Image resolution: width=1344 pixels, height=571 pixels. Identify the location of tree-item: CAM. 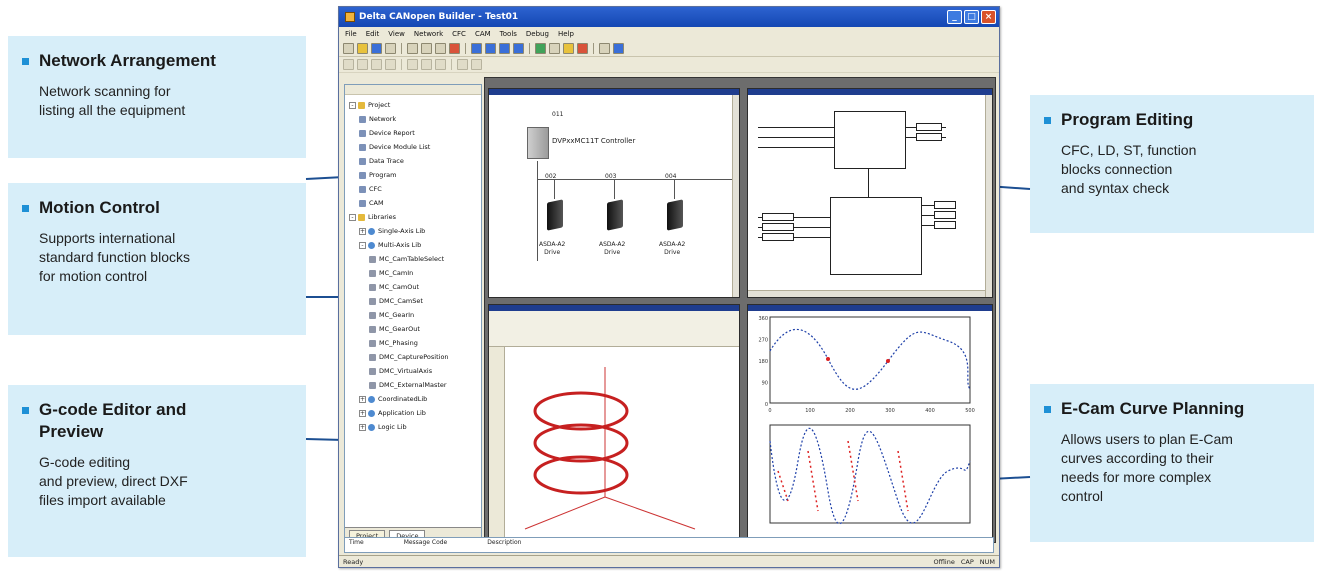
(415, 203).